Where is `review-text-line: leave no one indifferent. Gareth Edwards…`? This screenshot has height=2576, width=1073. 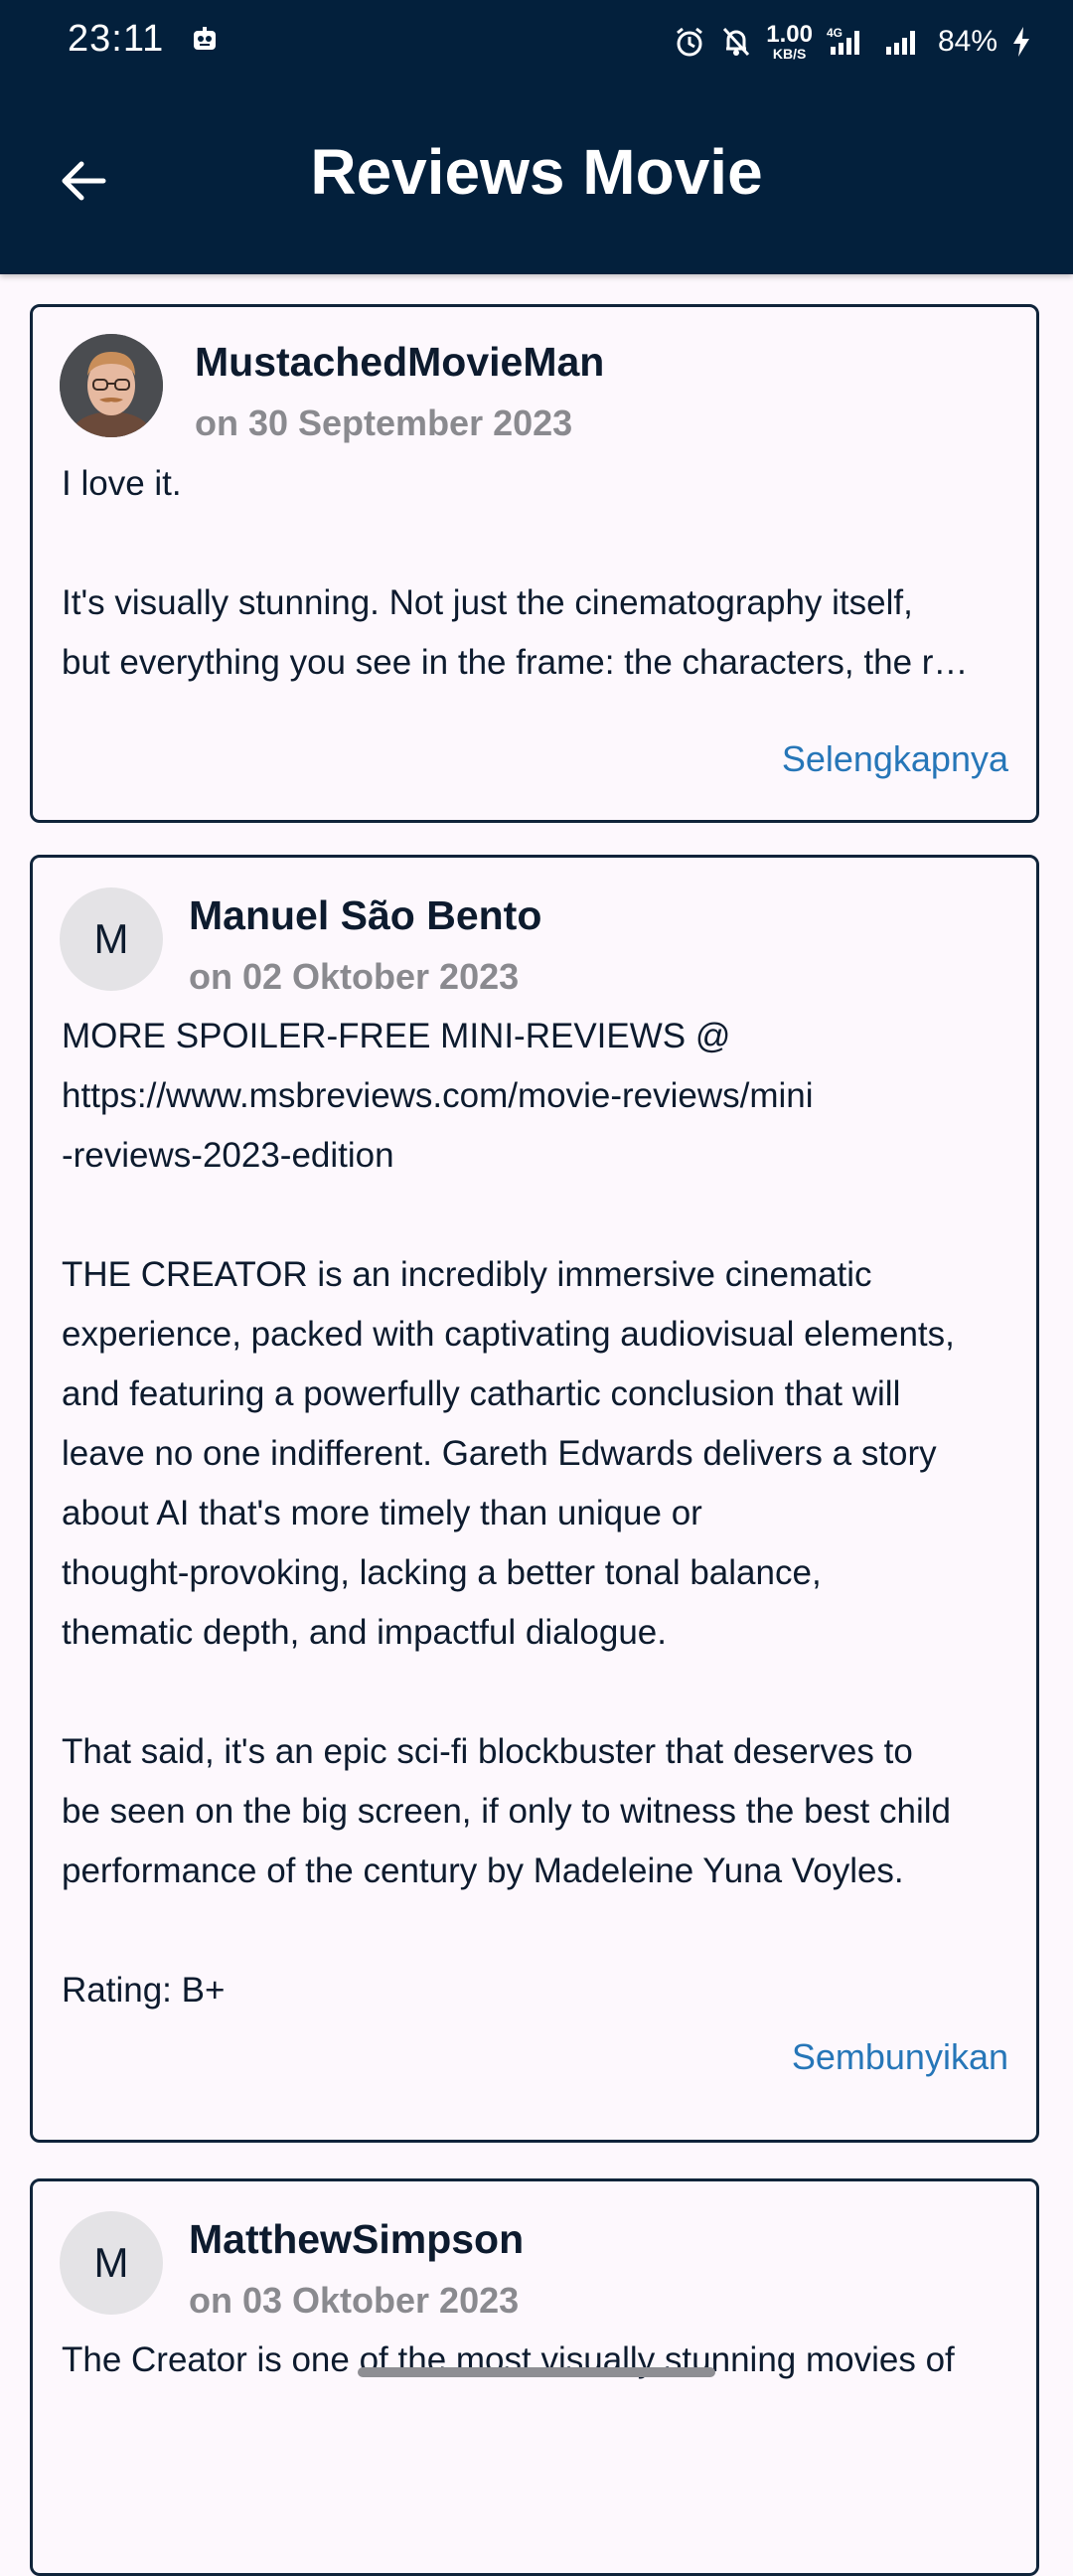
review-text-line: leave no one indifferent. Gareth Edwards… is located at coordinates (499, 1453).